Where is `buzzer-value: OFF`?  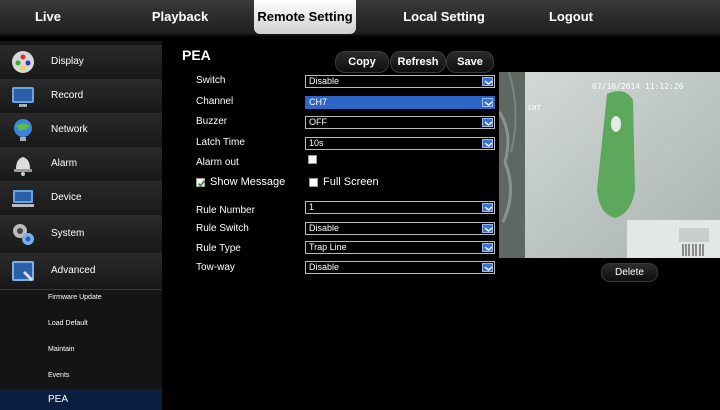 buzzer-value: OFF is located at coordinates (318, 122).